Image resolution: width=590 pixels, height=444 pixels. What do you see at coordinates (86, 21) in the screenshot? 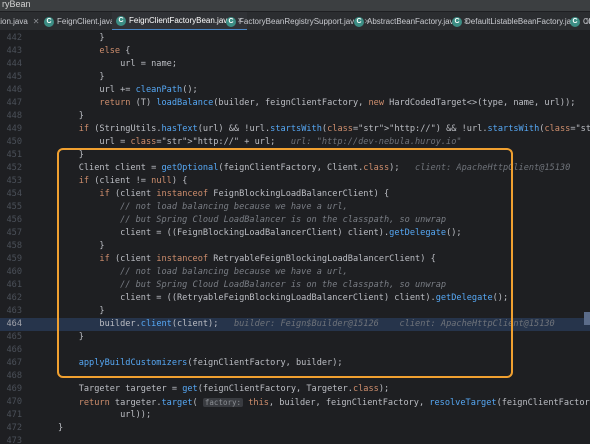
I see `tab-label: FeignClient.java` at bounding box center [86, 21].